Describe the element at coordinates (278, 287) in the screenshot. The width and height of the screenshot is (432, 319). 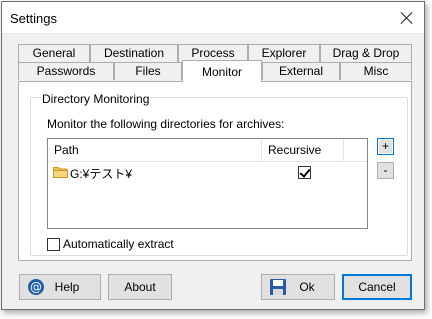
I see `save-disk-icon` at that location.